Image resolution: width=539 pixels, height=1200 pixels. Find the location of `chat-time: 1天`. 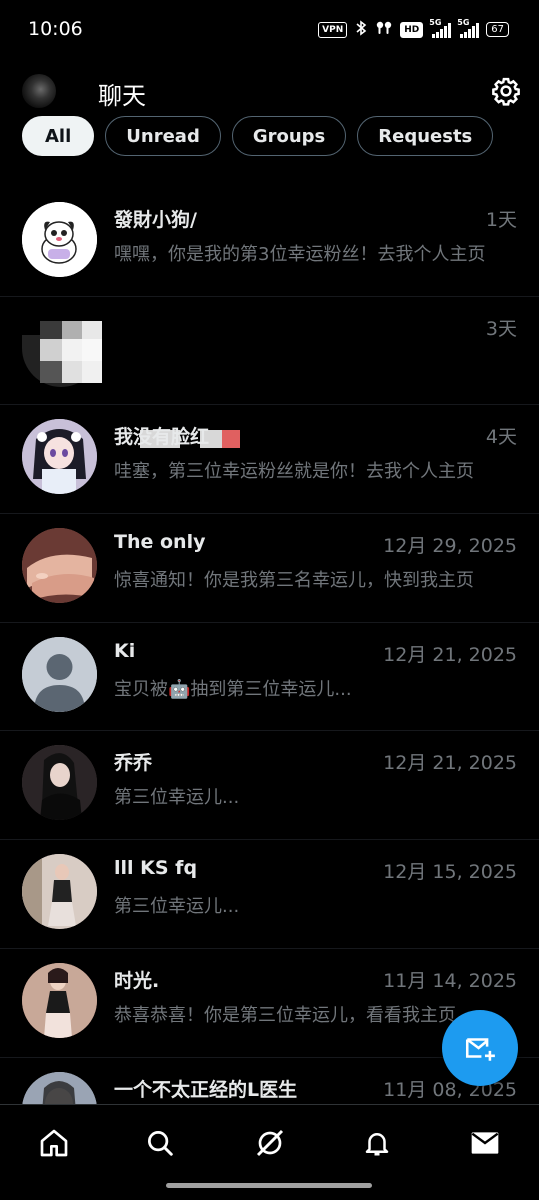

chat-time: 1天 is located at coordinates (501, 220).